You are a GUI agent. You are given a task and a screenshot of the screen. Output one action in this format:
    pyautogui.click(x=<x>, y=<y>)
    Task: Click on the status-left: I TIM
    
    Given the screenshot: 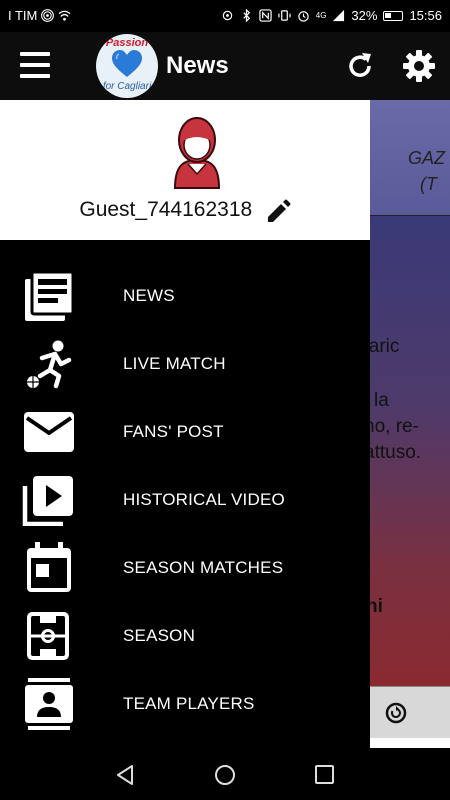 What is the action you would take?
    pyautogui.click(x=39, y=15)
    